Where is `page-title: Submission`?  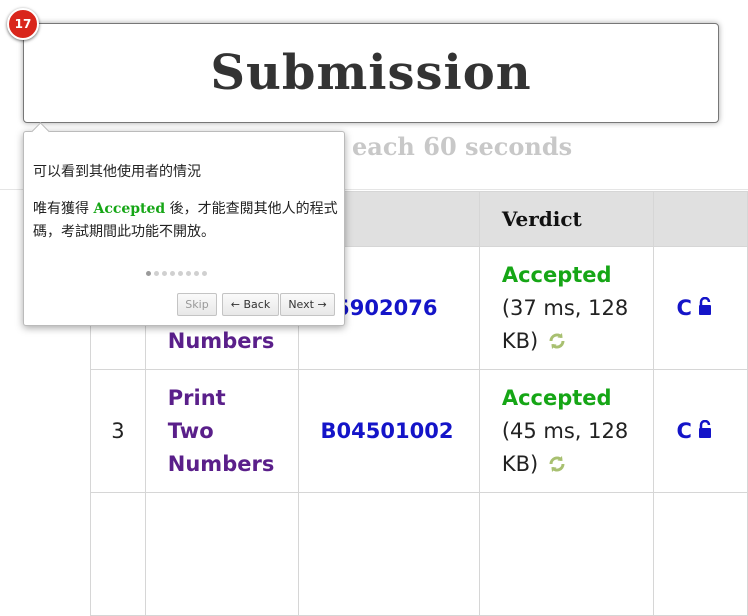 page-title: Submission is located at coordinates (371, 73).